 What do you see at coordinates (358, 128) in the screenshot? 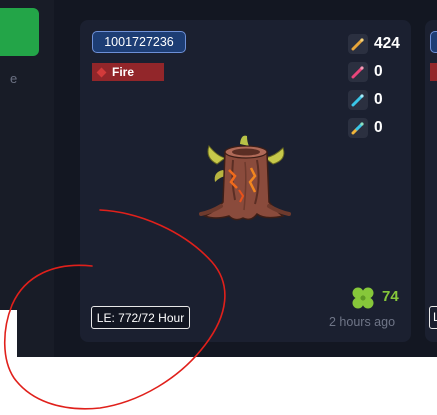
I see `rainbow-potion-icon` at bounding box center [358, 128].